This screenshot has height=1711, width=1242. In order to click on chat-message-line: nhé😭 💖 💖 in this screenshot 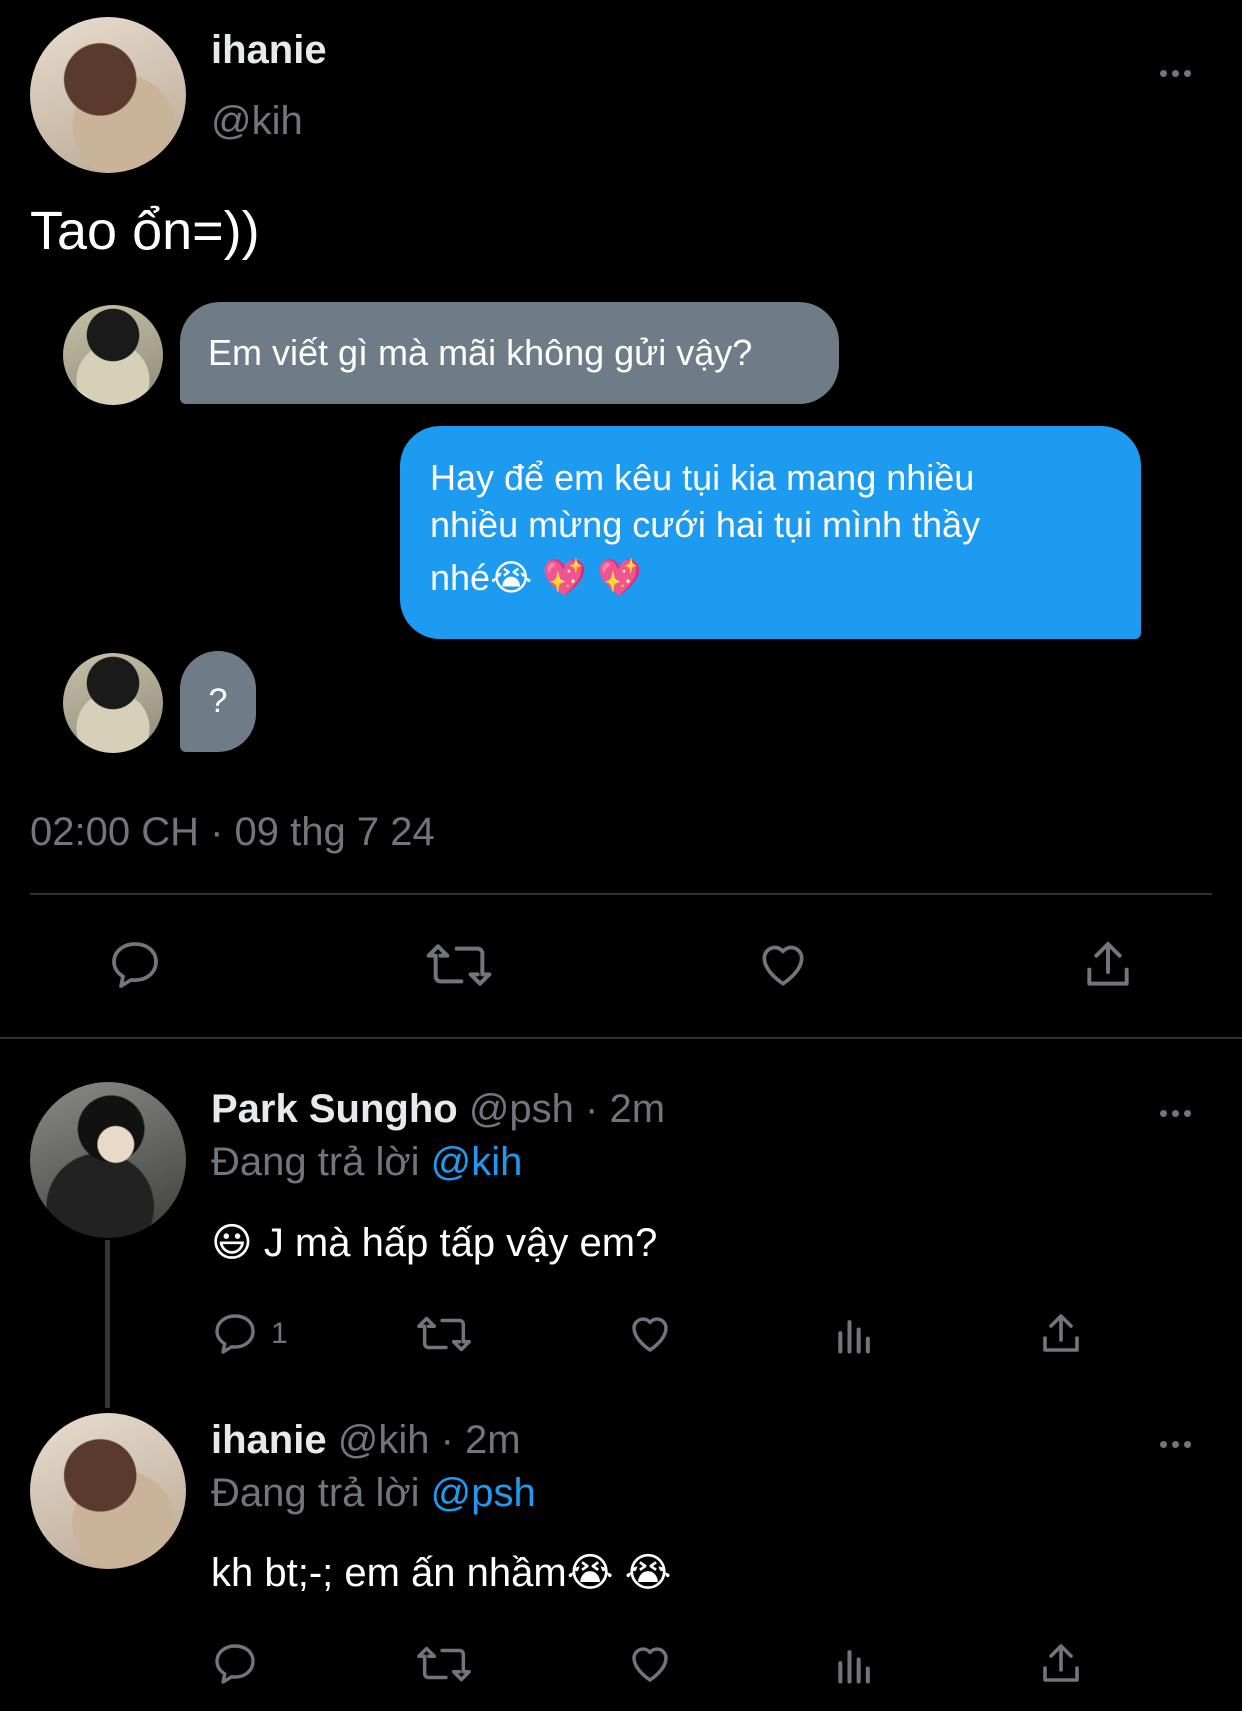, I will do `click(536, 577)`.